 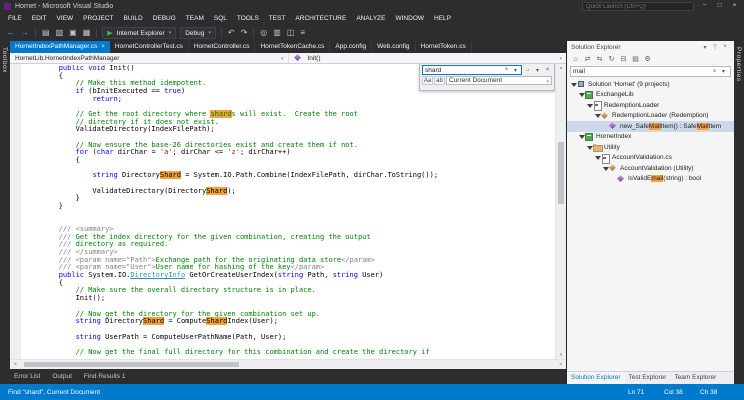 What do you see at coordinates (109, 33) in the screenshot?
I see `start-debug-icon: ▶` at bounding box center [109, 33].